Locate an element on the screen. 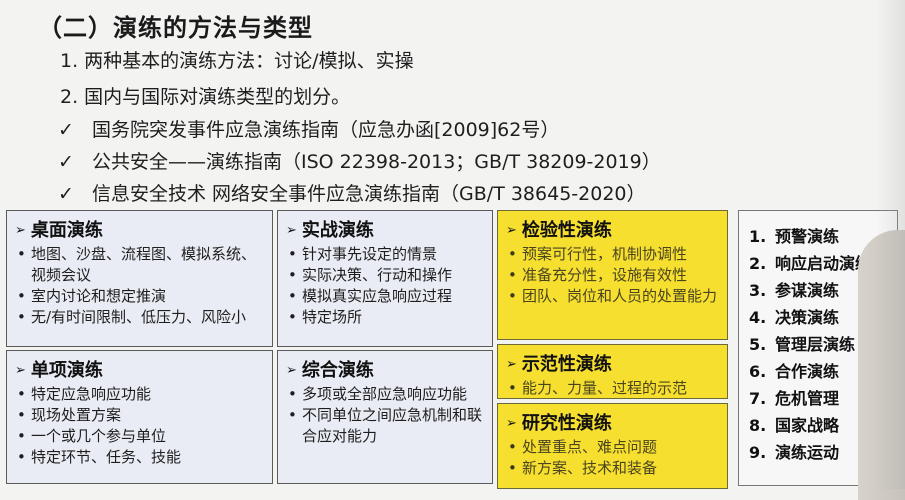 Image resolution: width=905 pixels, height=500 pixels. box-demonstration-exercise: ➢示范性演练 能力、力量、过程的示范 is located at coordinates (612, 371).